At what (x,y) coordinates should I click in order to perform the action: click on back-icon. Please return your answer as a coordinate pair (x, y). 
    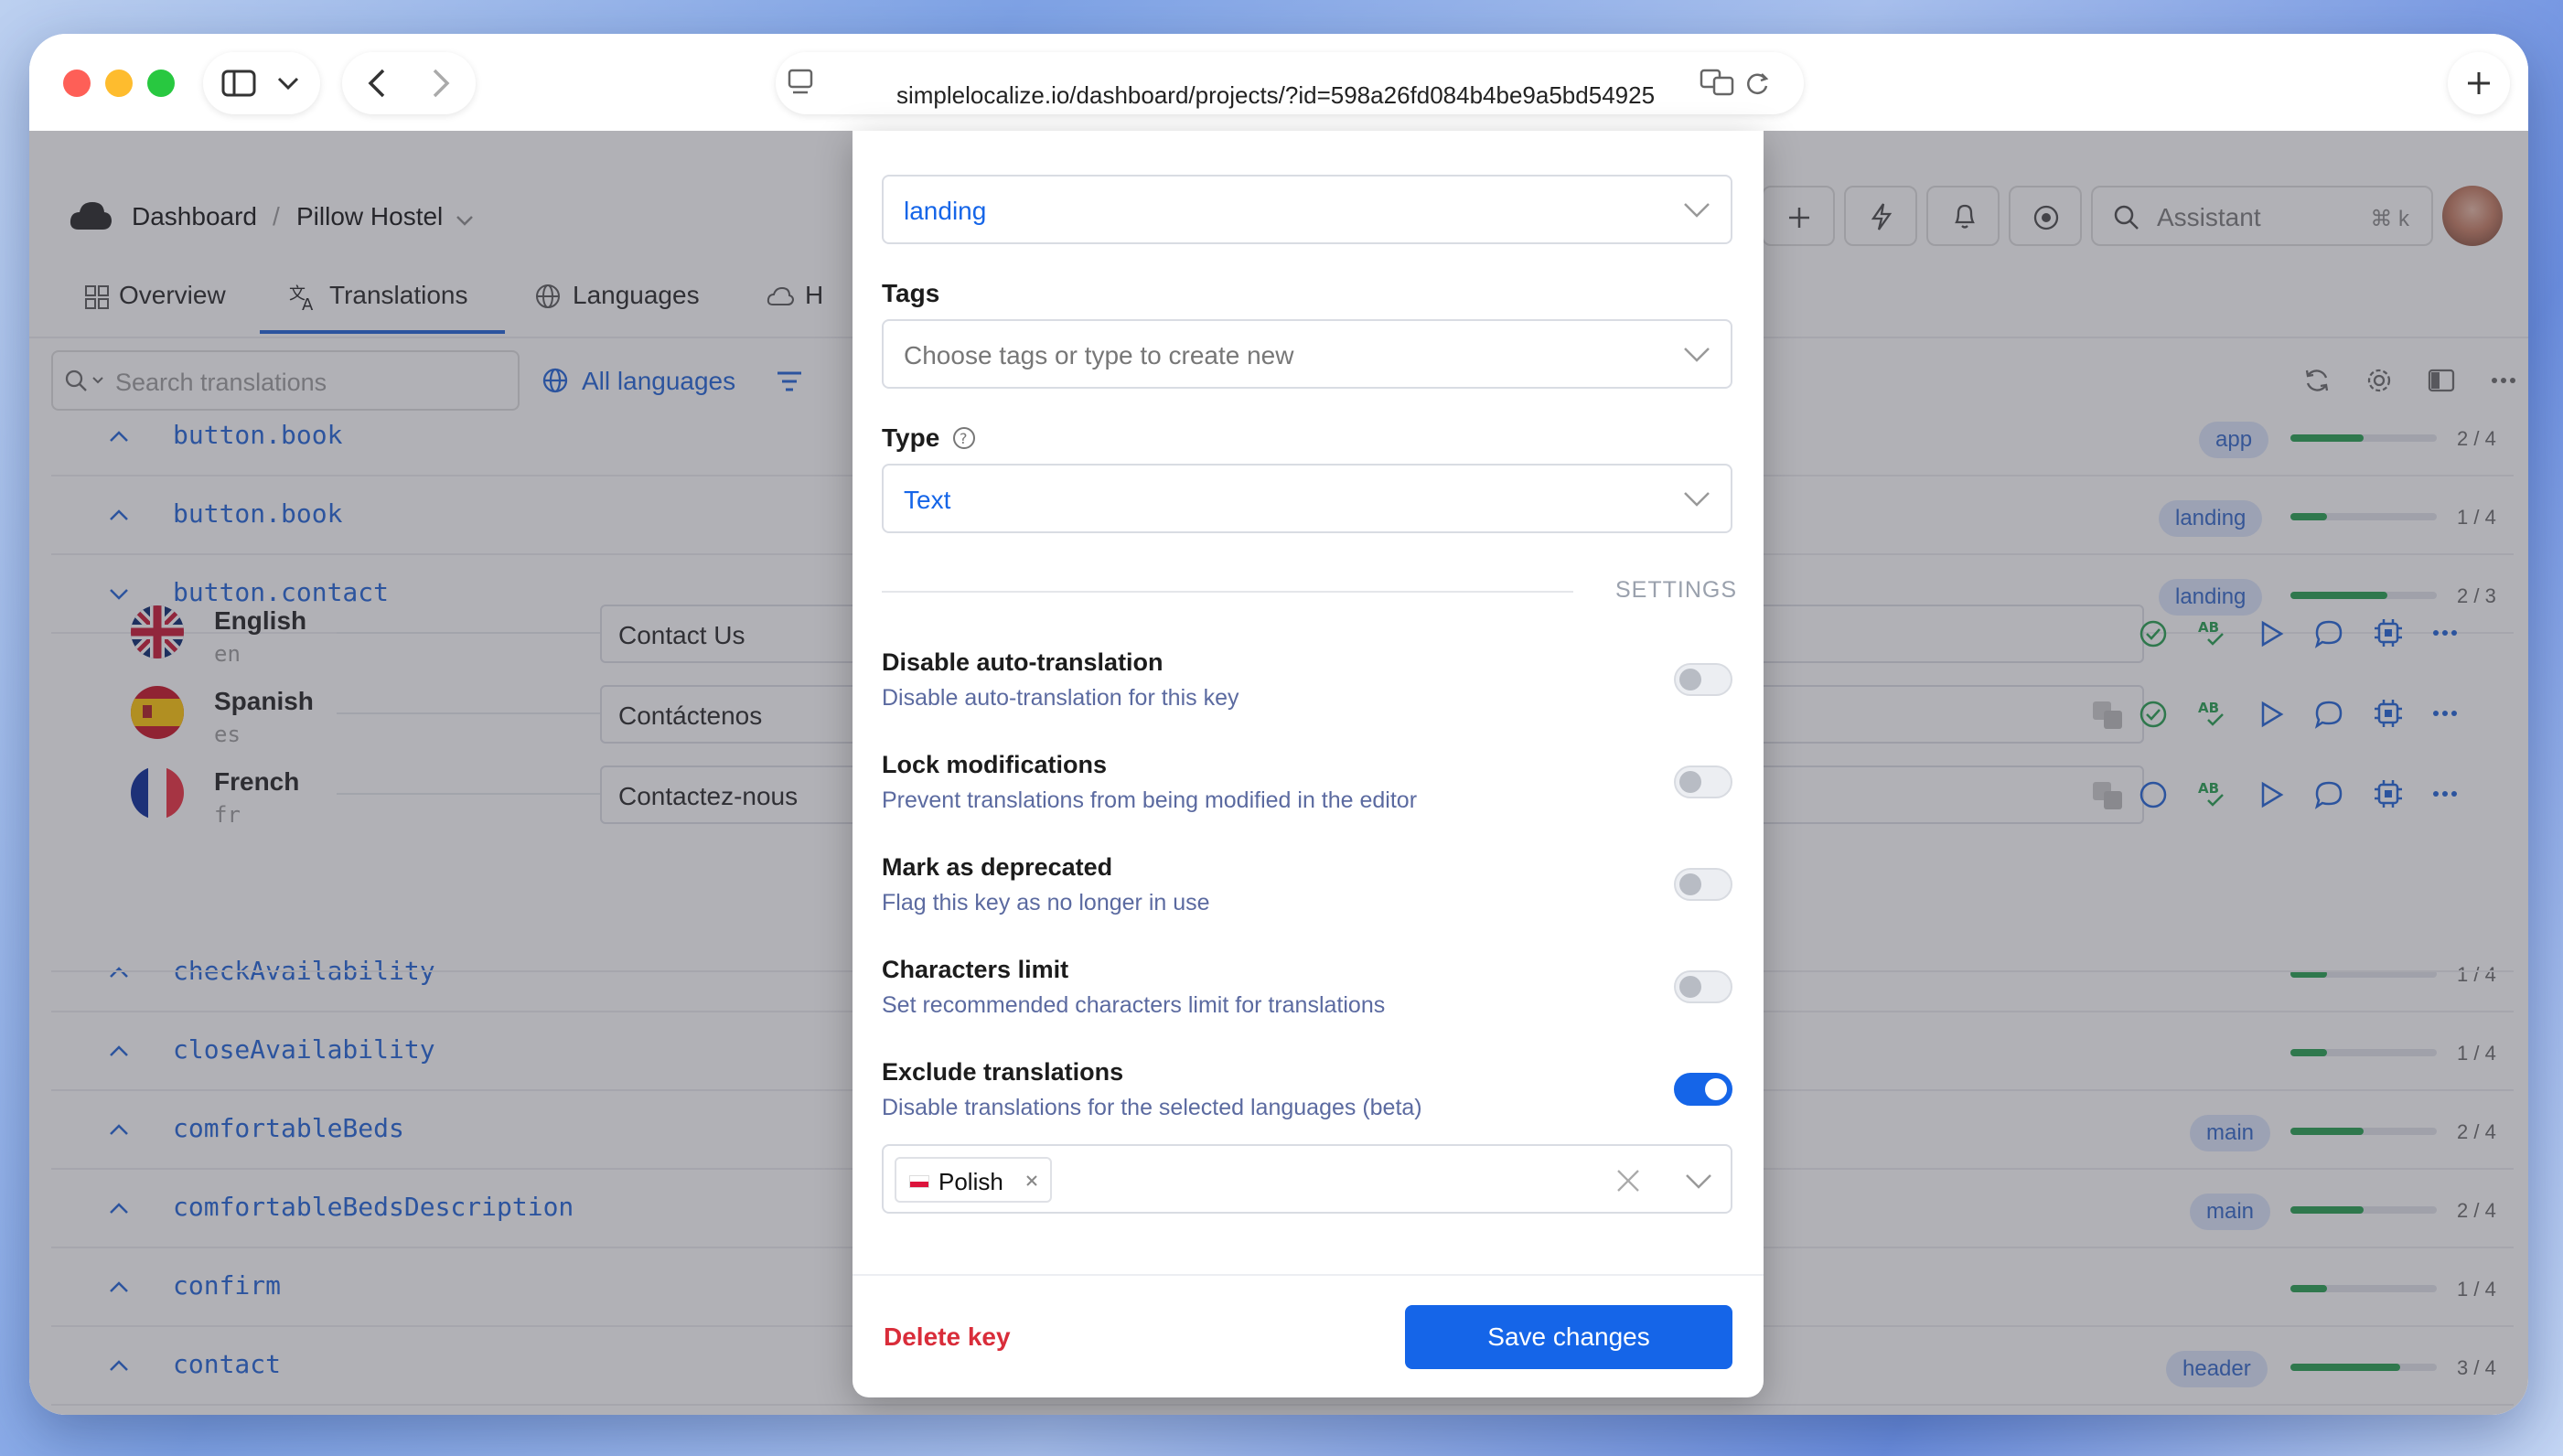
    Looking at the image, I should click on (377, 83).